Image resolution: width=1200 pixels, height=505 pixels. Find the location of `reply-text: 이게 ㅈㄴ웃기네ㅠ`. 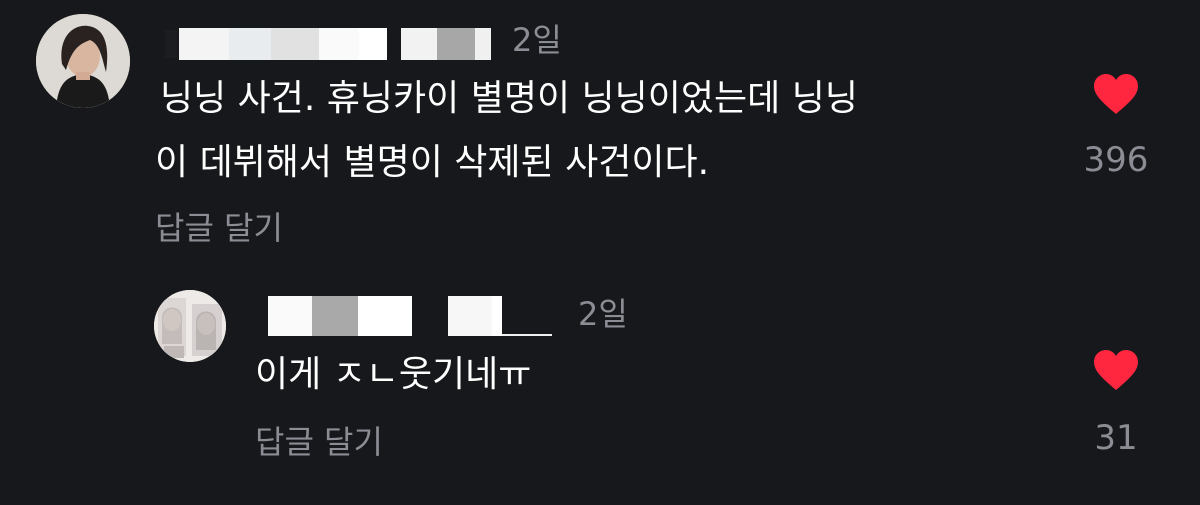

reply-text: 이게 ㅈㄴ웃기네ㅠ is located at coordinates (393, 374).